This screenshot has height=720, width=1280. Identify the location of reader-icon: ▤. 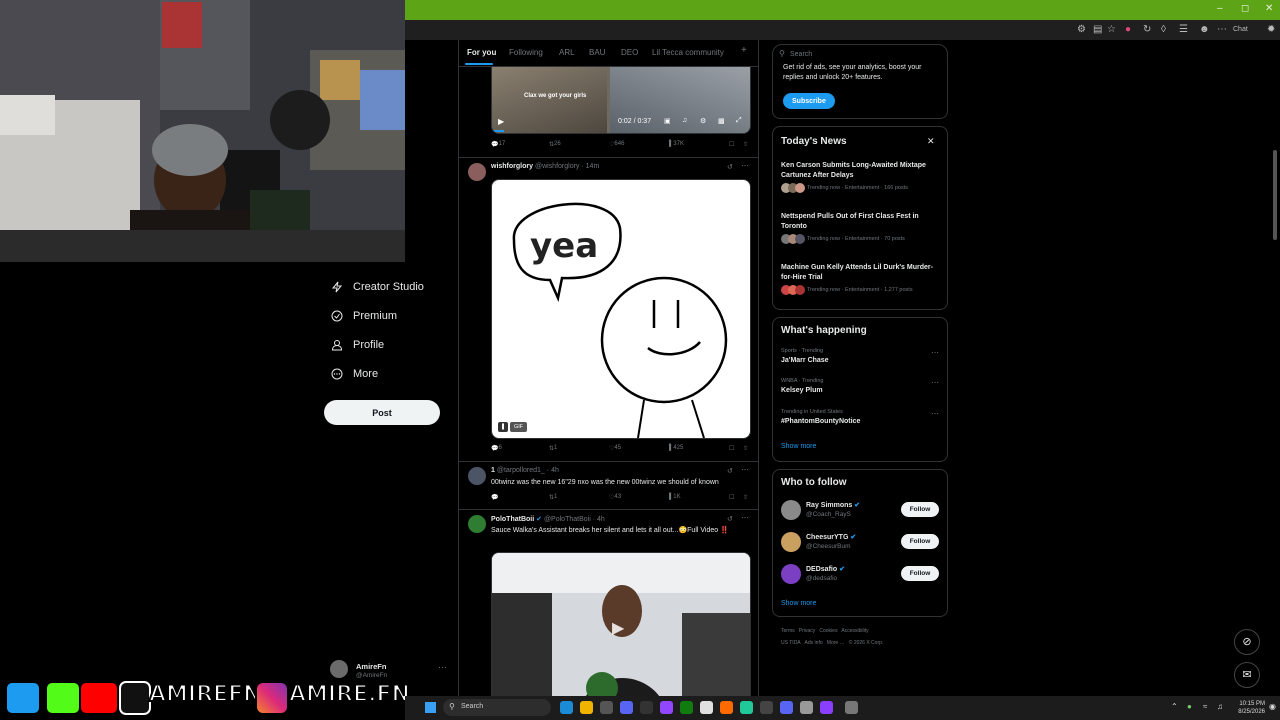
(1097, 30).